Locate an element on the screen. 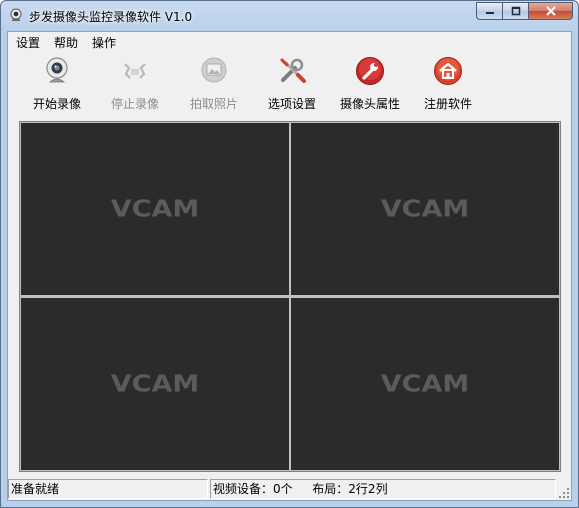 This screenshot has height=508, width=579. close-button is located at coordinates (550, 11).